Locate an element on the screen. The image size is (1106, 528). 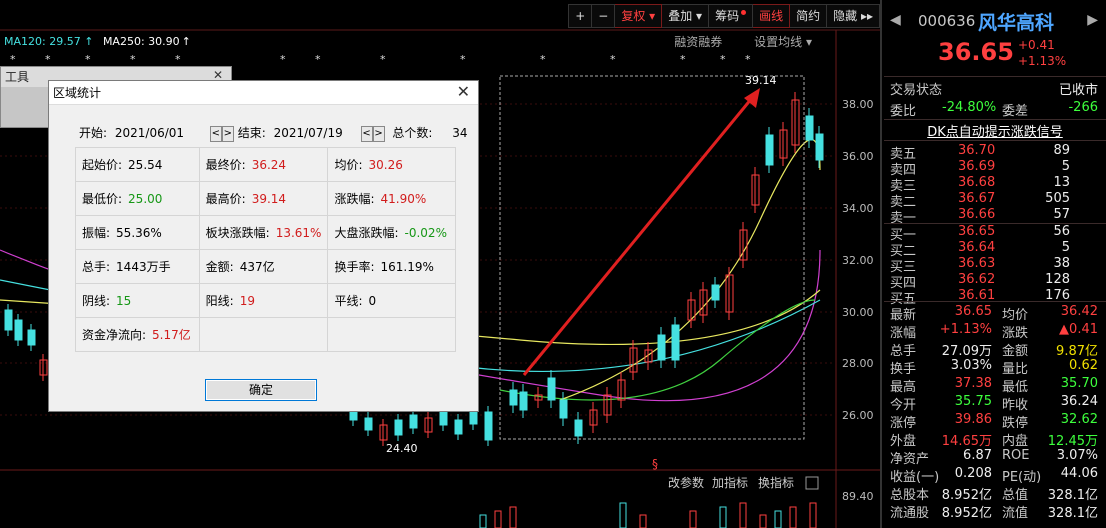
stats-value: 19 is located at coordinates (247, 301).